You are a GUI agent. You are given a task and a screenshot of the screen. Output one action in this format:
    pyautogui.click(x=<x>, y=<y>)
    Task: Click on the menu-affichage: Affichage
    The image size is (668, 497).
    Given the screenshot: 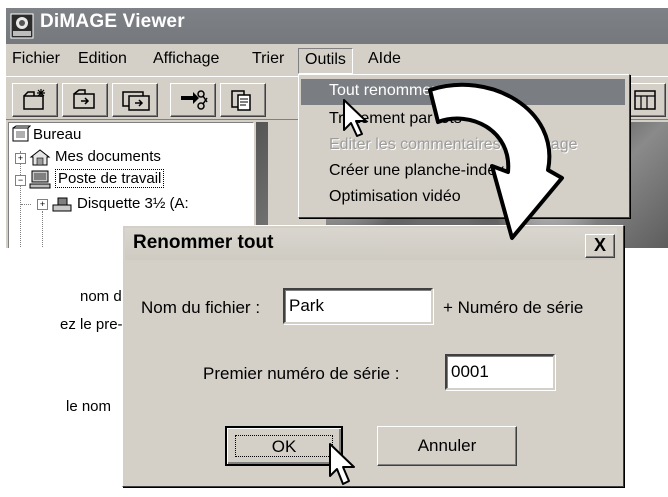 What is the action you would take?
    pyautogui.click(x=186, y=59)
    